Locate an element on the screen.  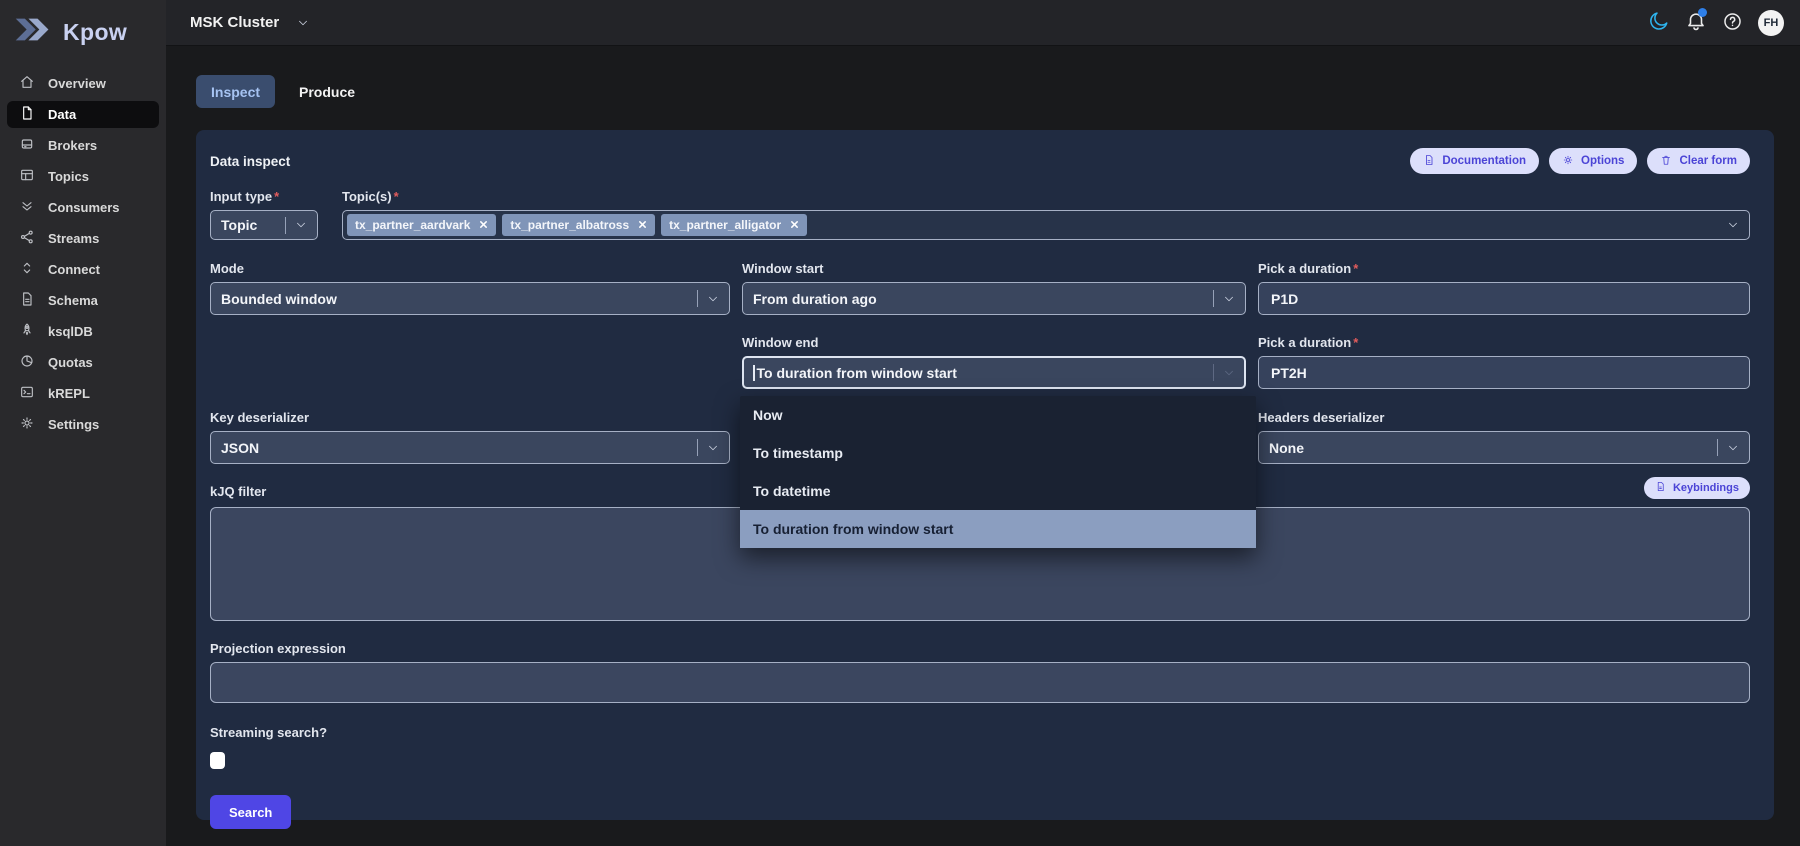
button-label: Keybindings is located at coordinates (1705, 488).